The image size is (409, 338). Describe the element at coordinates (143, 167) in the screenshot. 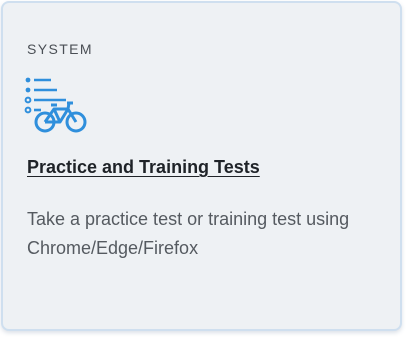

I see `card-title-link: Practice and Training Tests` at that location.